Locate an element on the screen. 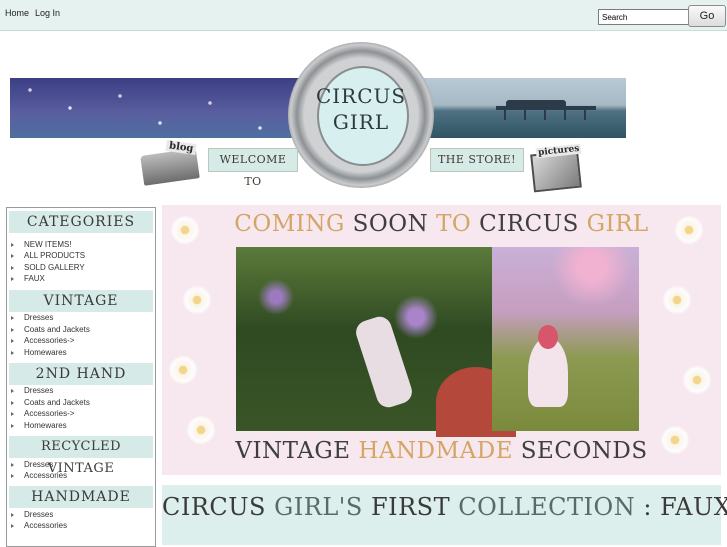 The image size is (727, 547). sidebar-heading-handmade: HANDMADE is located at coordinates (81, 497).